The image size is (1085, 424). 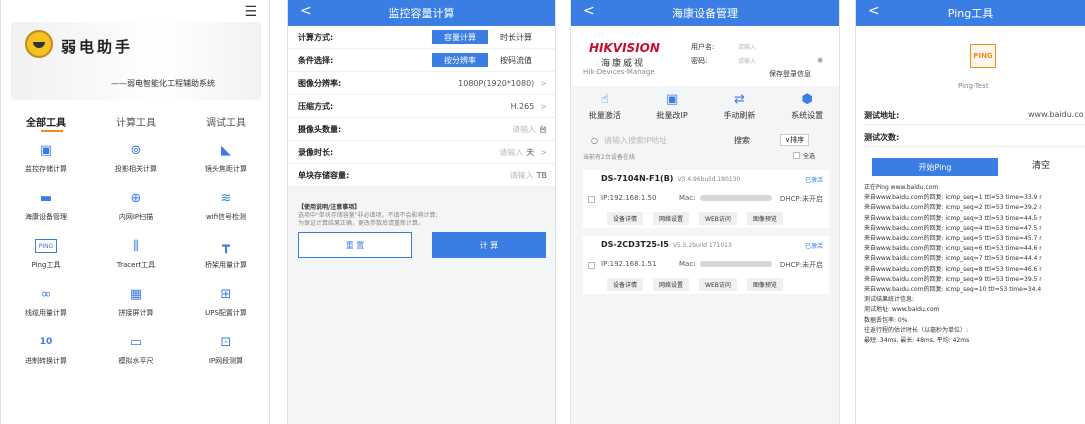 What do you see at coordinates (1041, 164) in the screenshot?
I see `clear-button: 清空` at bounding box center [1041, 164].